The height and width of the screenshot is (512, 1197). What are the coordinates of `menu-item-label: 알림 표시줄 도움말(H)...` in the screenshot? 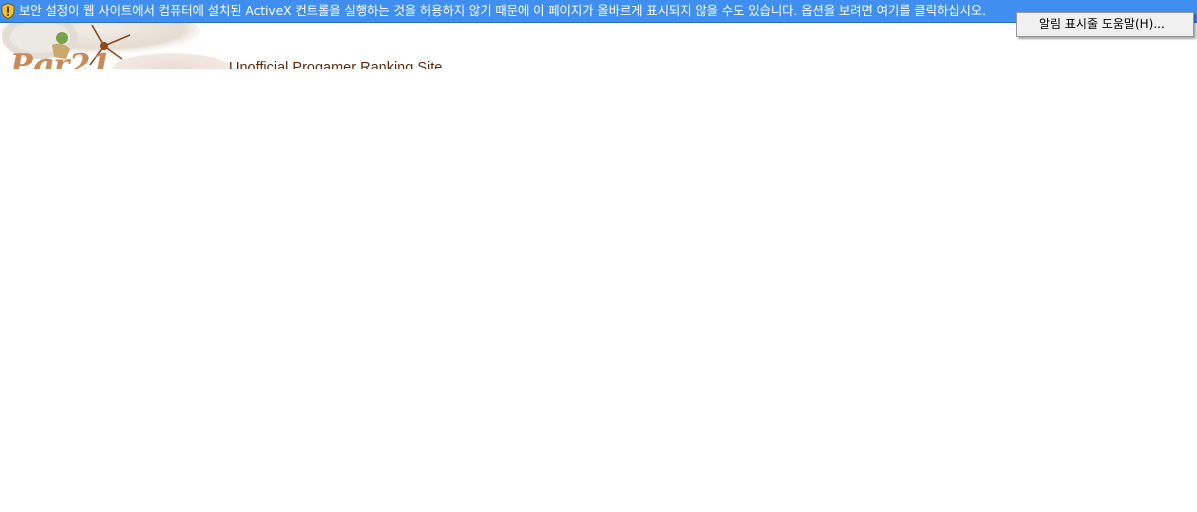 It's located at (1102, 24).